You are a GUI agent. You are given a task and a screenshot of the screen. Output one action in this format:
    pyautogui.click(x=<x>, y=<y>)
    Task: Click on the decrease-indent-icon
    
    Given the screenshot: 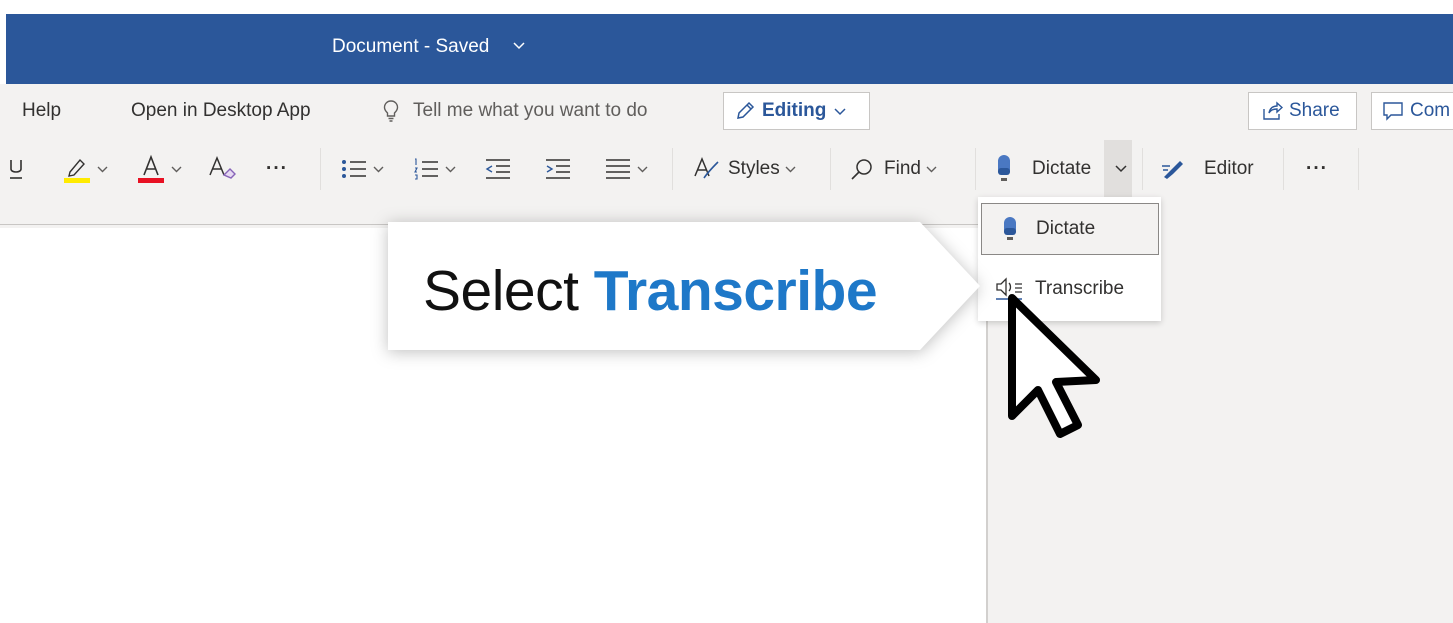 What is the action you would take?
    pyautogui.click(x=497, y=169)
    